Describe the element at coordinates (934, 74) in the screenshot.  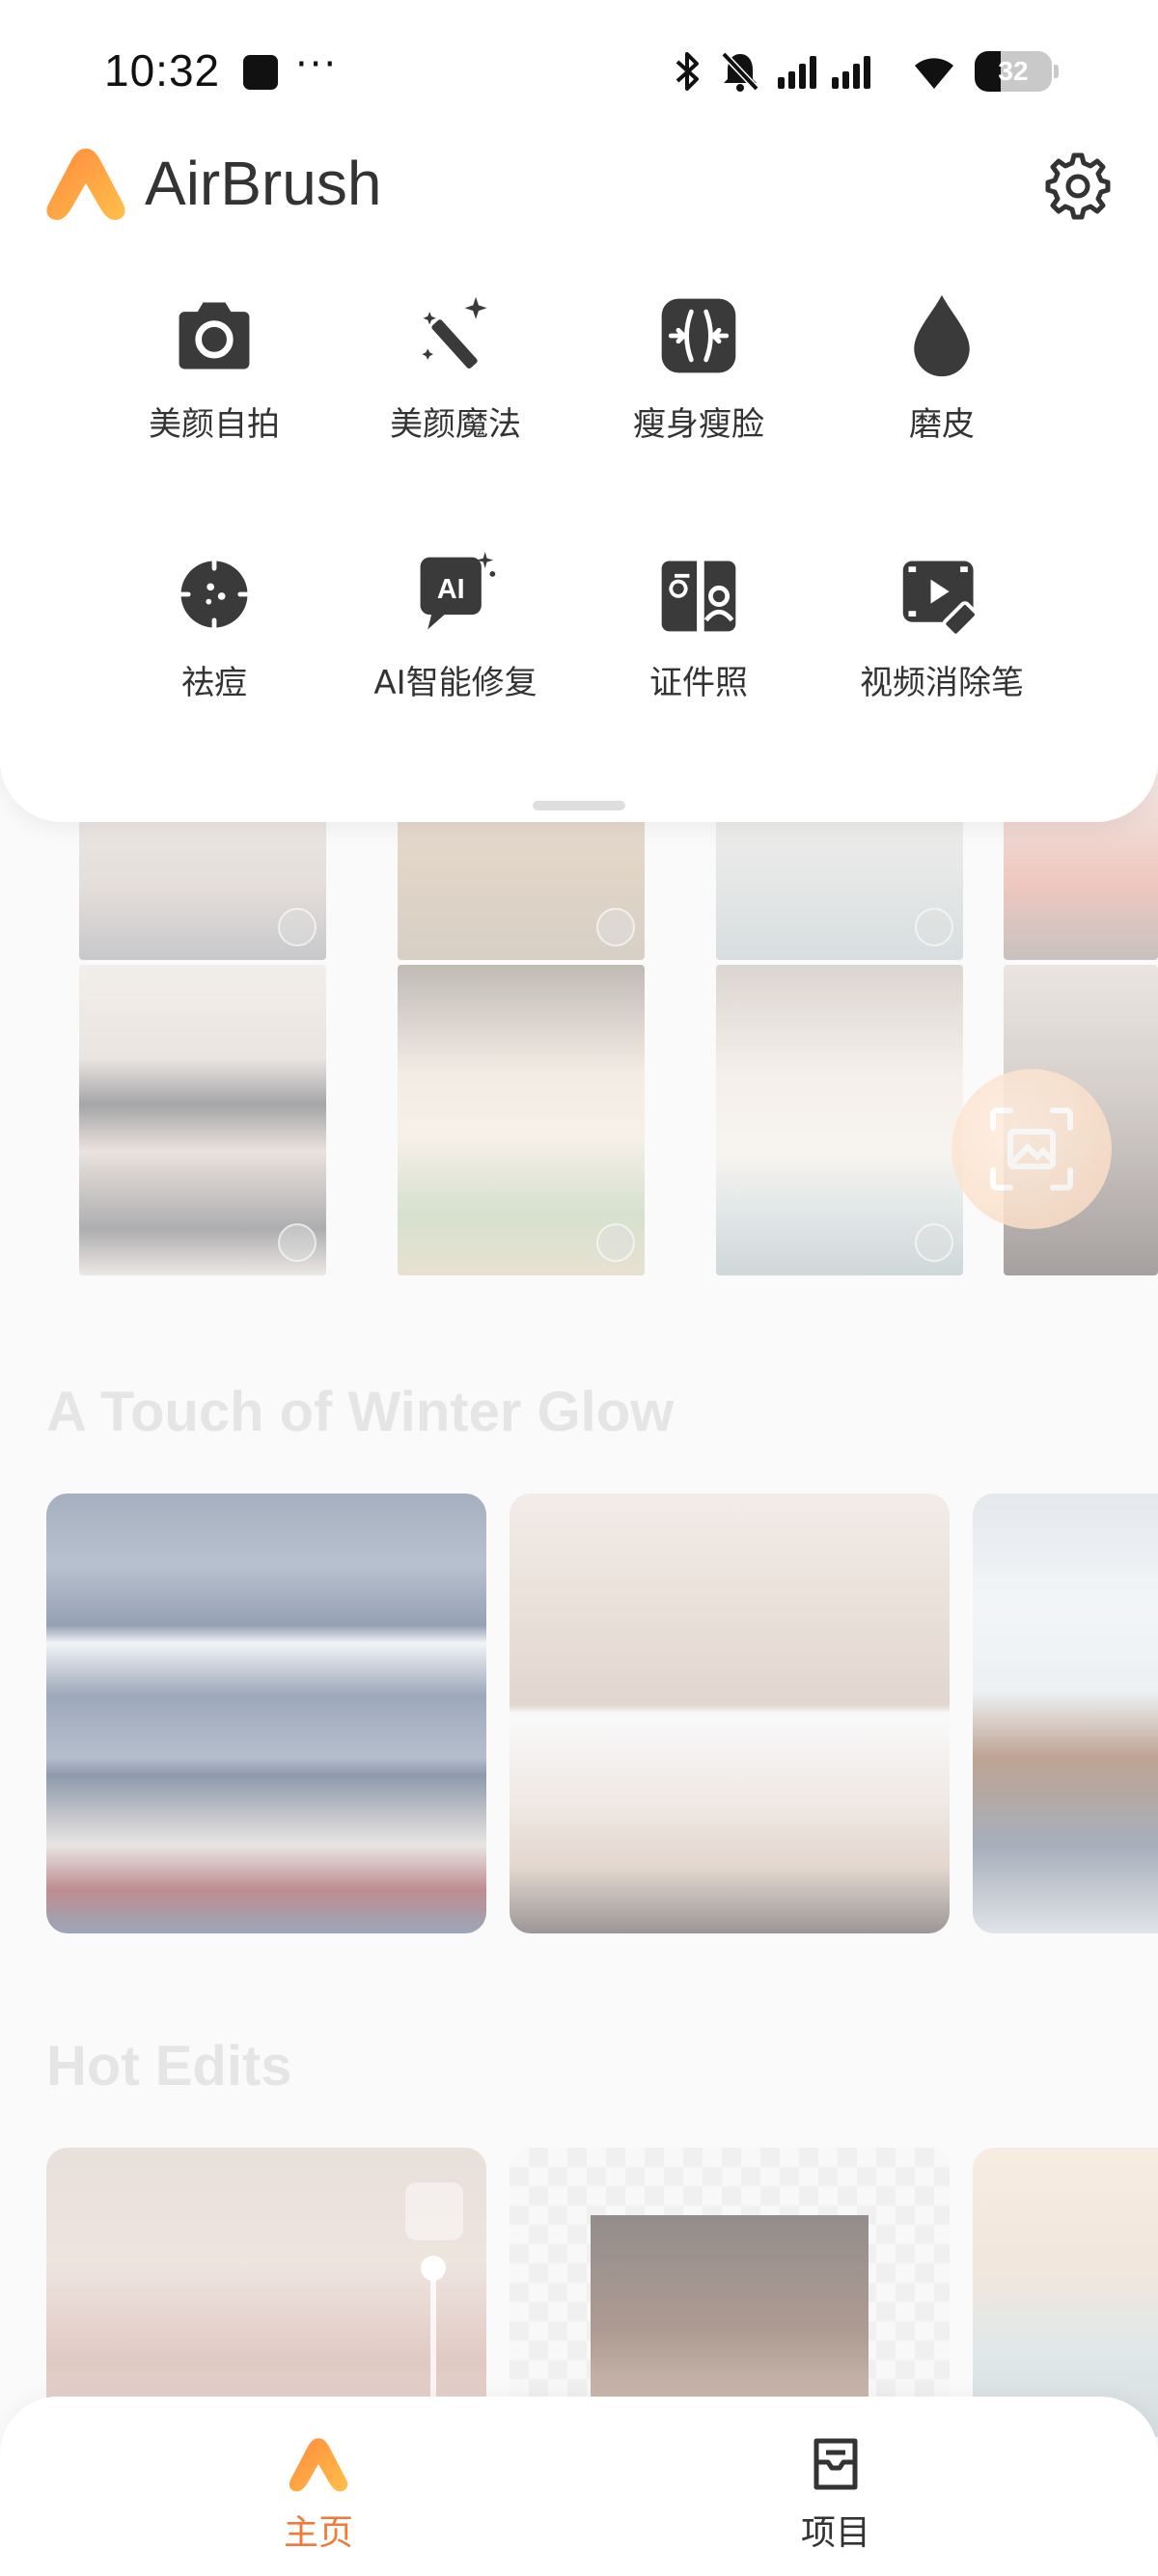
I see `wifi-icon` at that location.